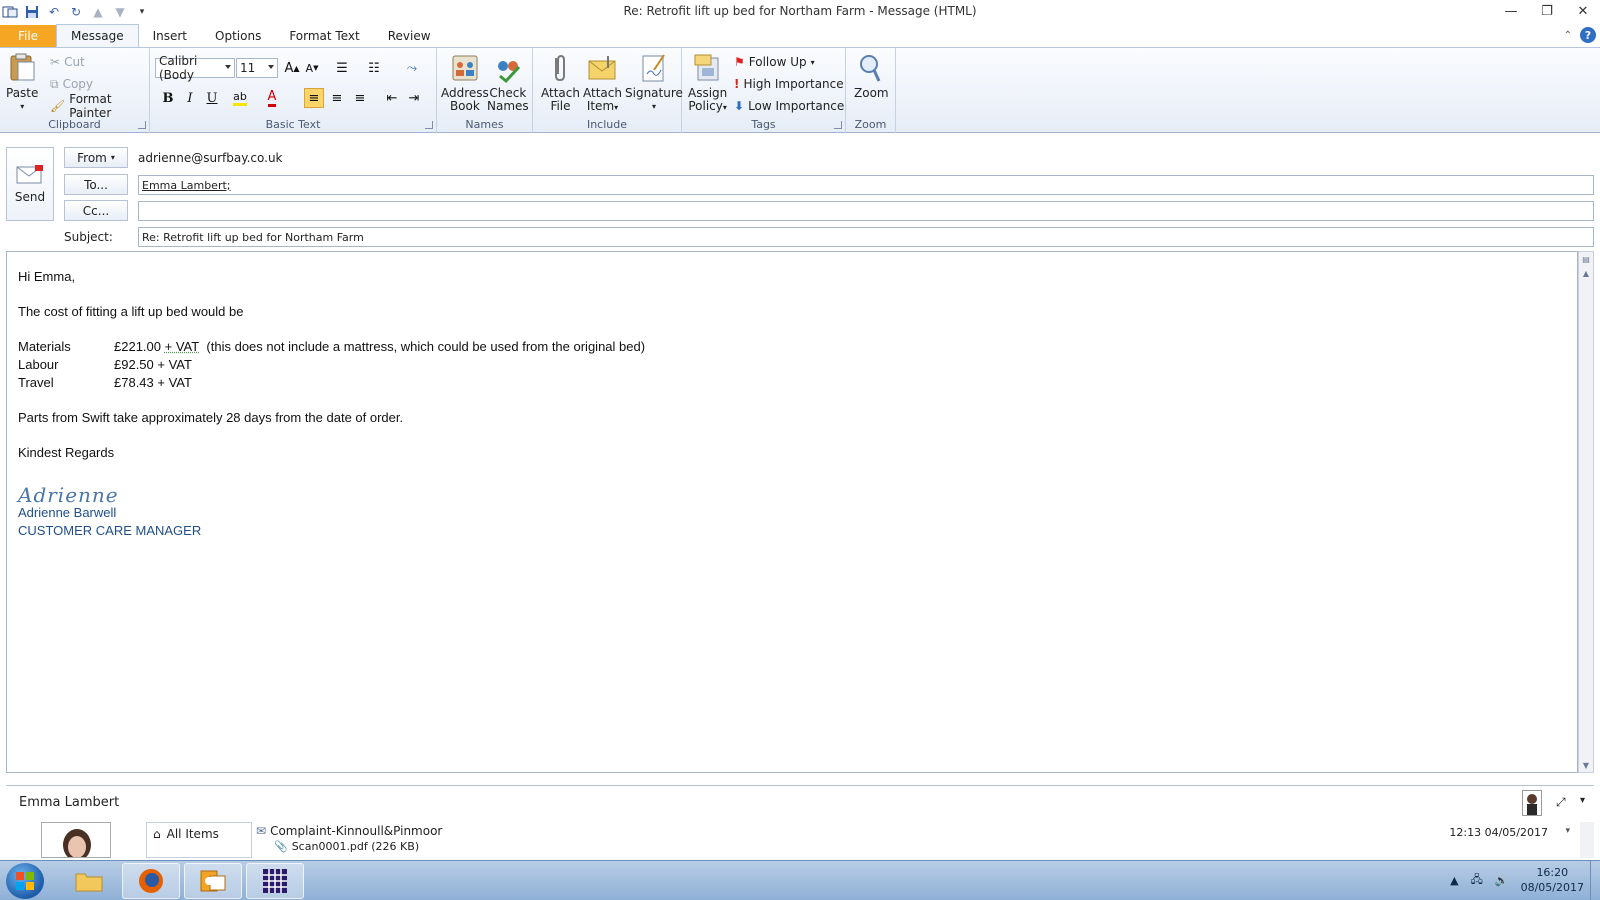  I want to click on from-button: From ▾, so click(96, 157).